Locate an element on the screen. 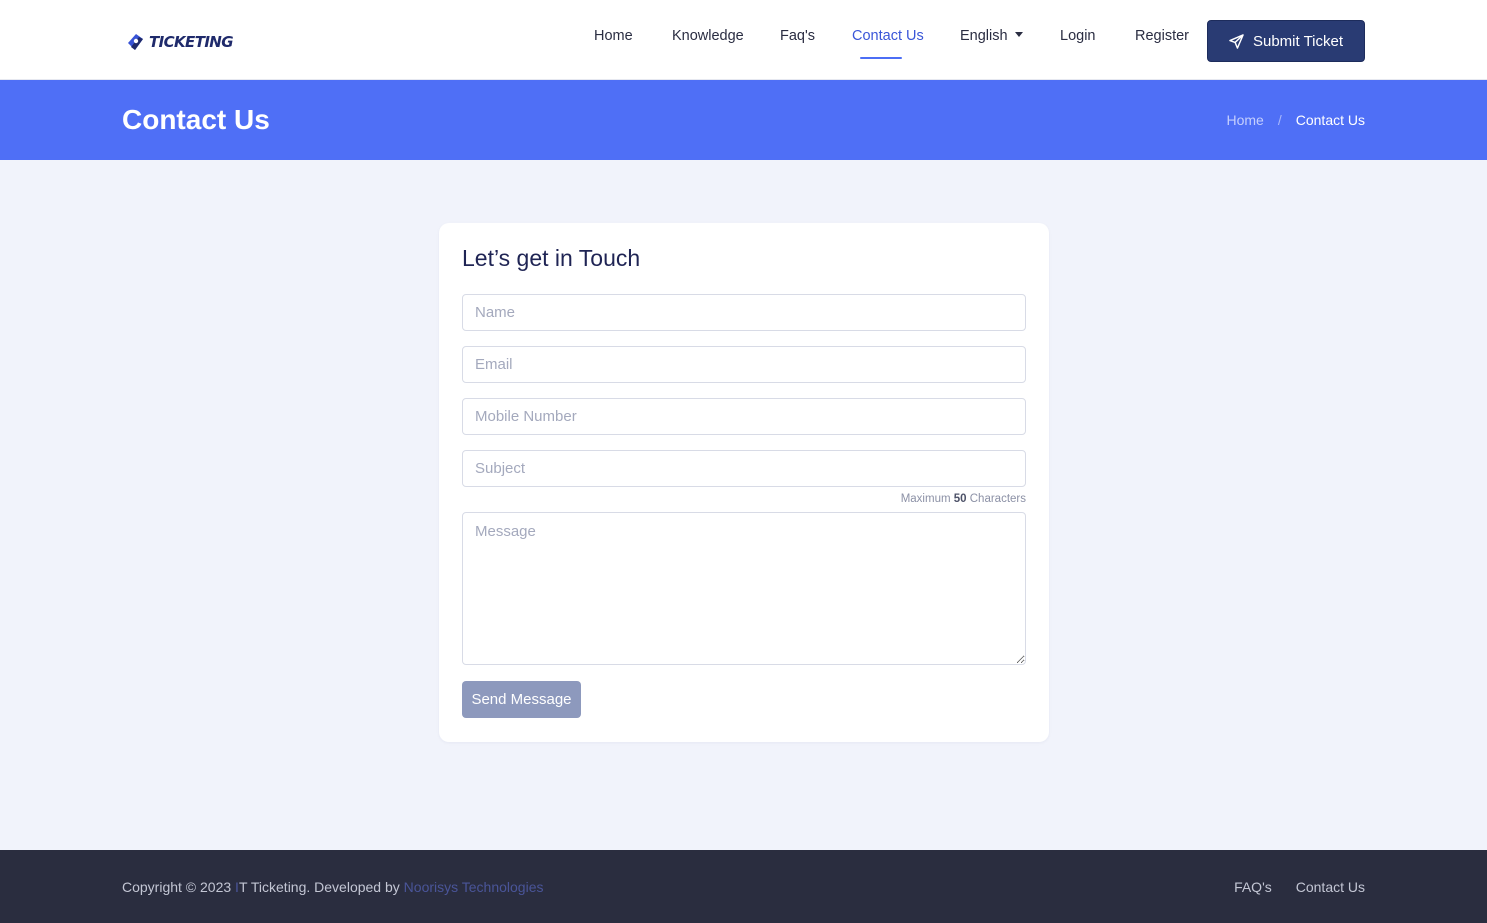 The width and height of the screenshot is (1487, 923). breadcrumb-home: Home is located at coordinates (1245, 120).